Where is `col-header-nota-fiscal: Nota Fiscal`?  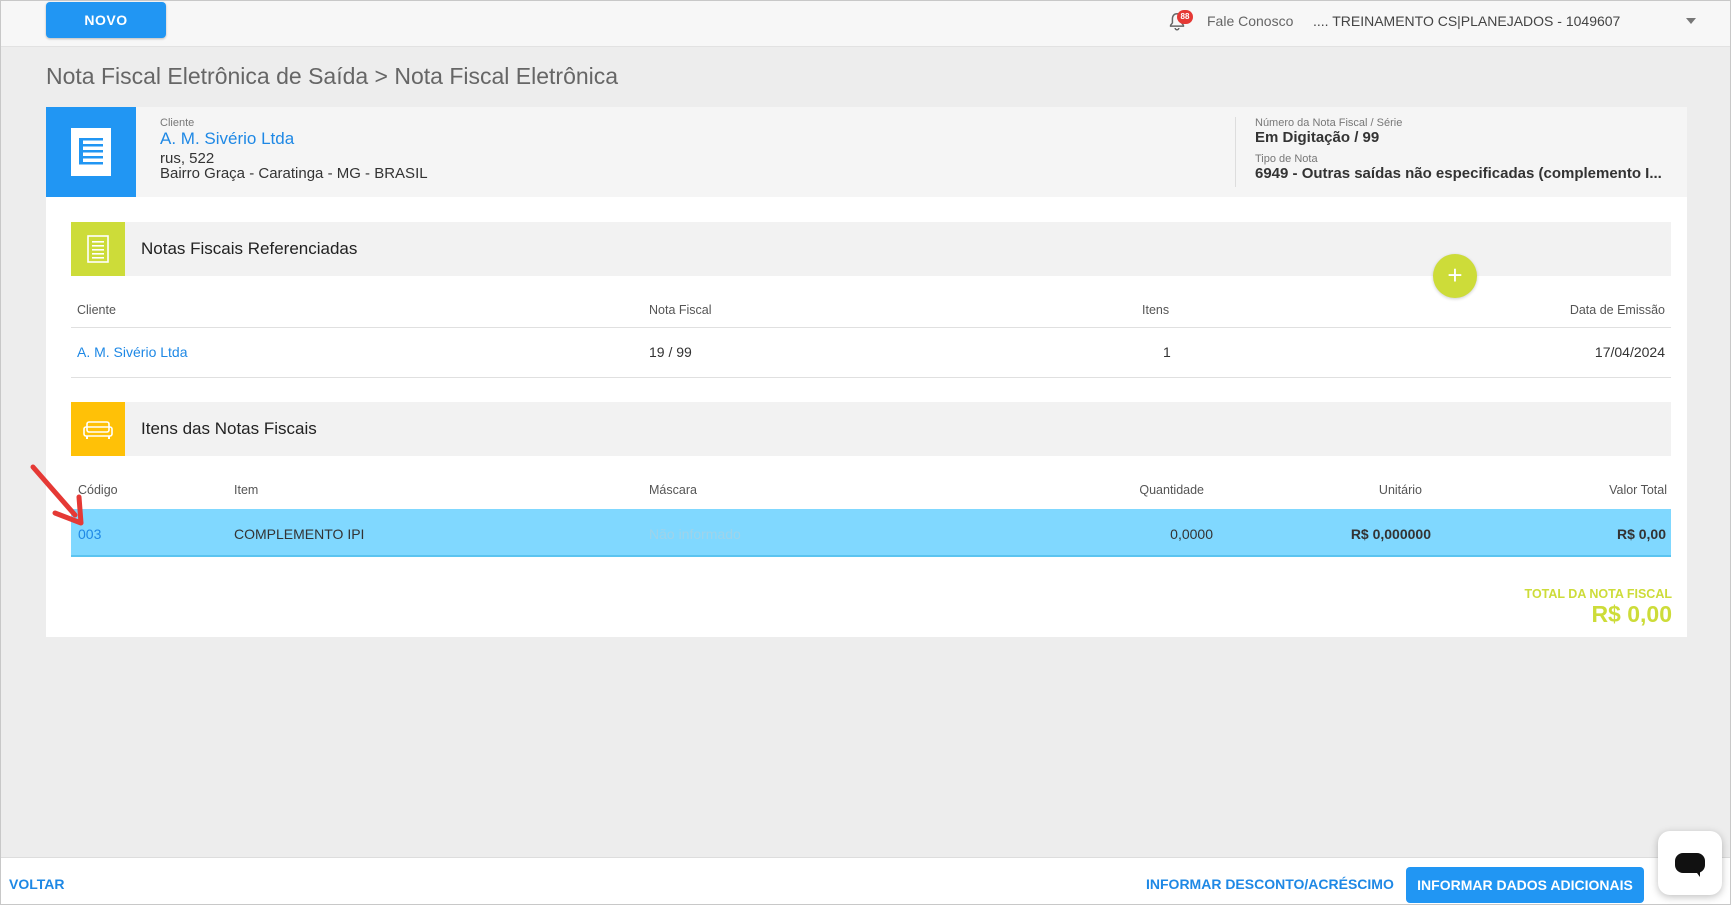
col-header-nota-fiscal: Nota Fiscal is located at coordinates (680, 310).